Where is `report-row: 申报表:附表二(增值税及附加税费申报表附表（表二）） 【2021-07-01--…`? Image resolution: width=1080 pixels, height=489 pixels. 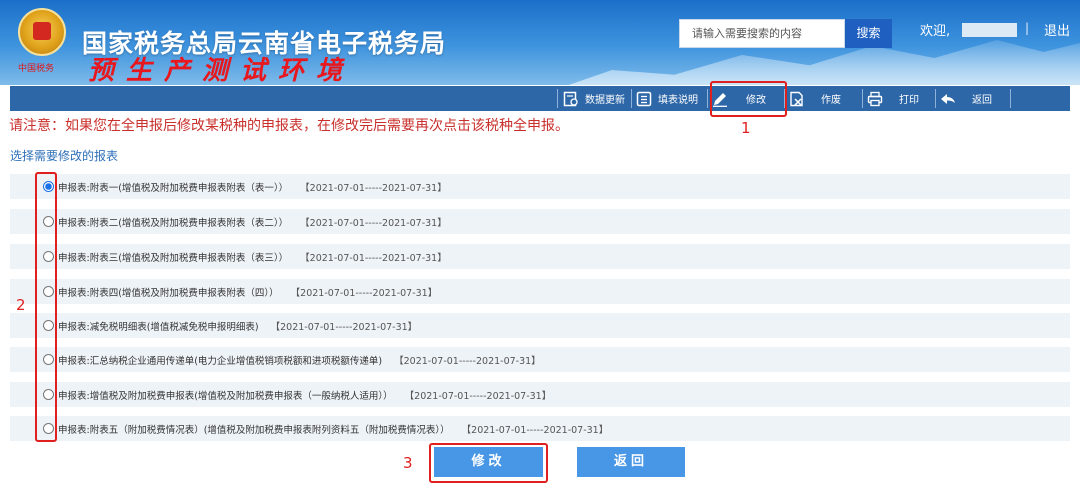 report-row: 申报表:附表二(增值税及附加税费申报表附表（表二）） 【2021-07-01--… is located at coordinates (540, 221).